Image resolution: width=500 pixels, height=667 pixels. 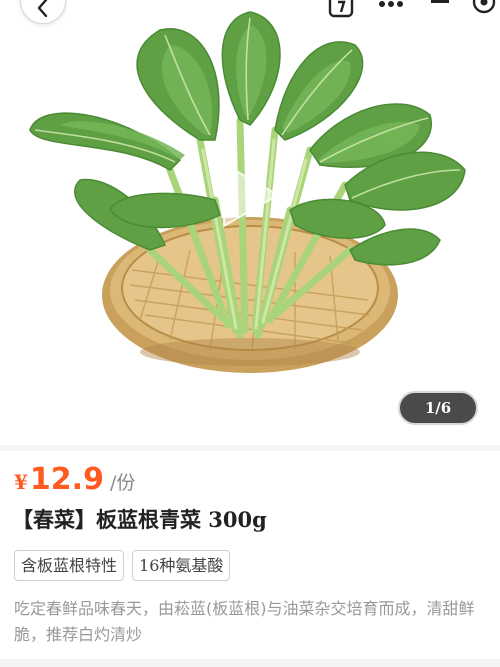 I want to click on price-row: ¥ 12.9 /份, so click(x=74, y=482).